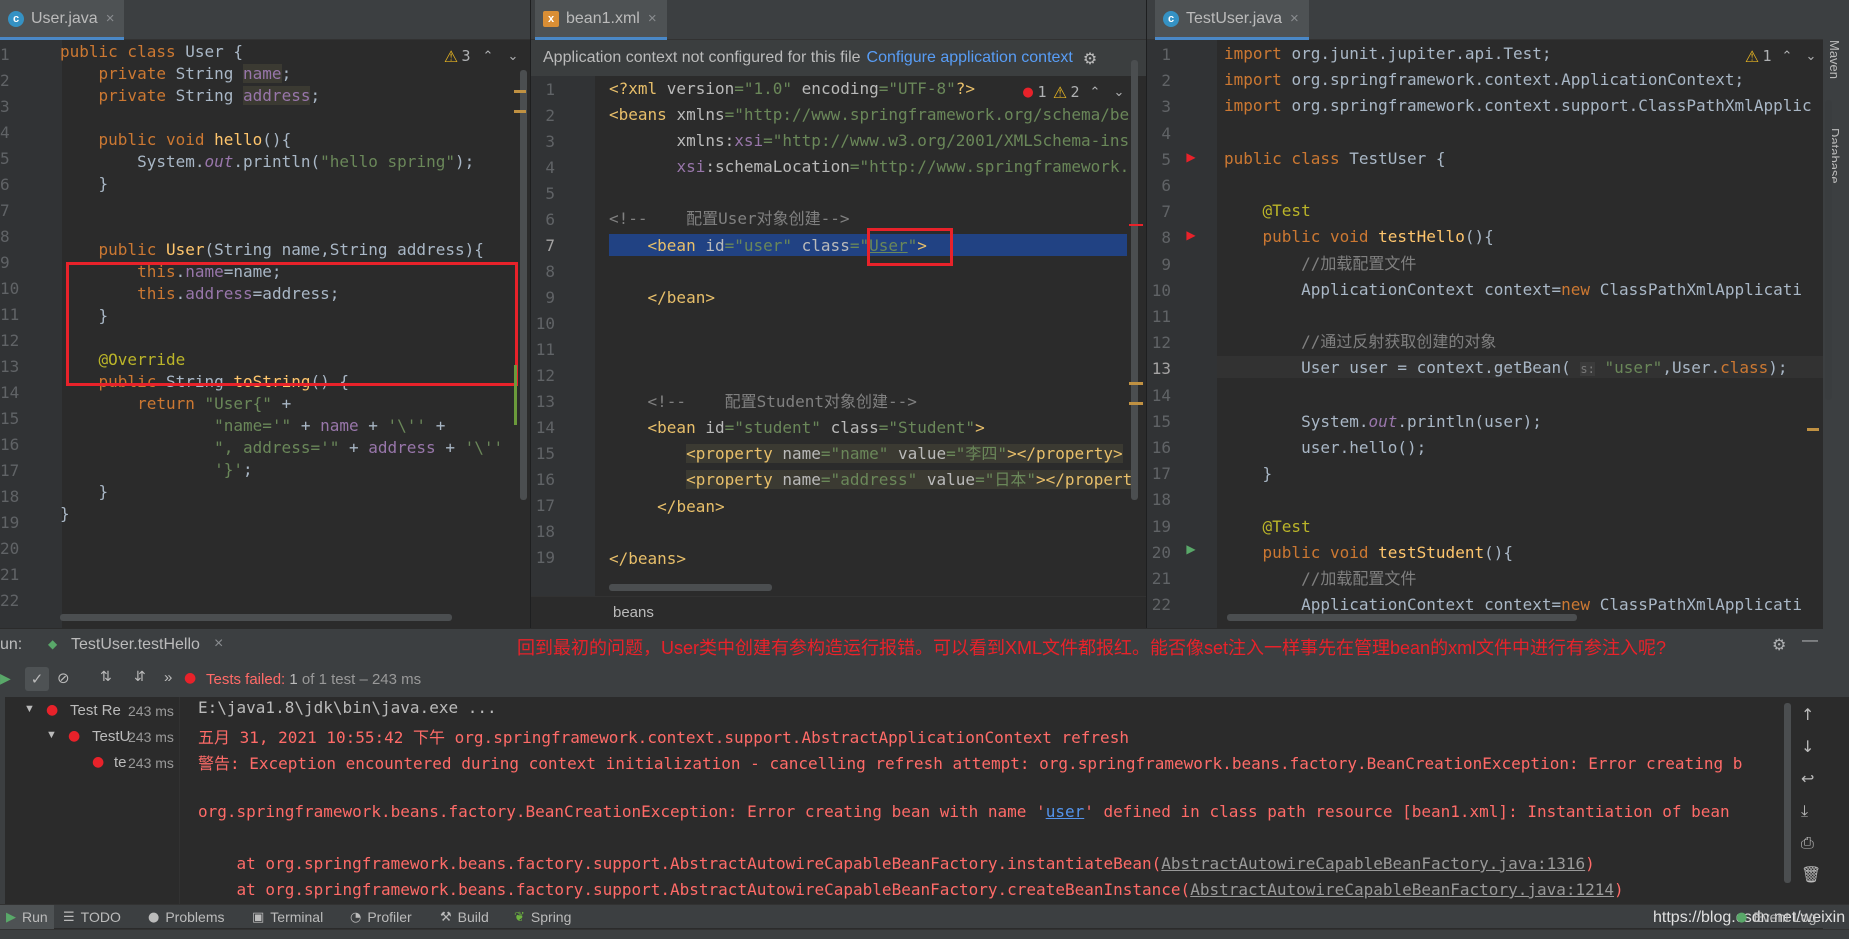  What do you see at coordinates (53, 644) in the screenshot?
I see `test-config-icon: ◆` at bounding box center [53, 644].